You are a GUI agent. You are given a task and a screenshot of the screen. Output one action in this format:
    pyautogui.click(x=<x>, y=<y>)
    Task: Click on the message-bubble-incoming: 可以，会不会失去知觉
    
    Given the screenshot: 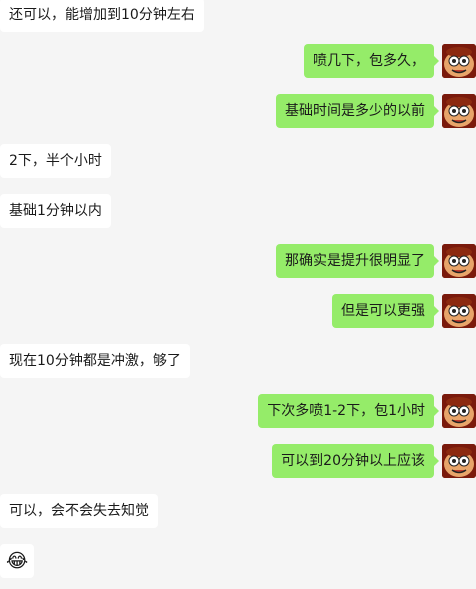 What is the action you would take?
    pyautogui.click(x=79, y=511)
    